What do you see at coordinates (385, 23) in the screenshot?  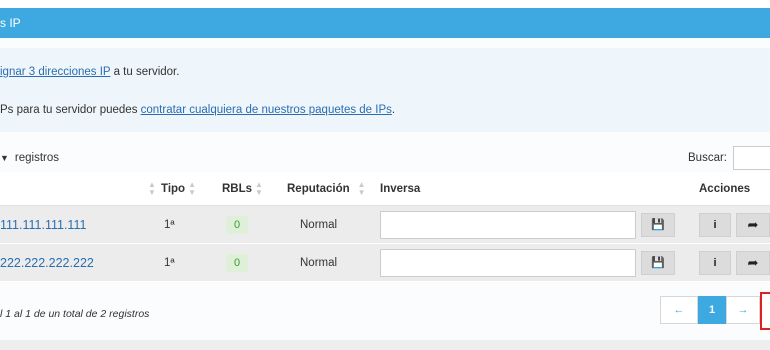 I see `panel-header: s IP` at bounding box center [385, 23].